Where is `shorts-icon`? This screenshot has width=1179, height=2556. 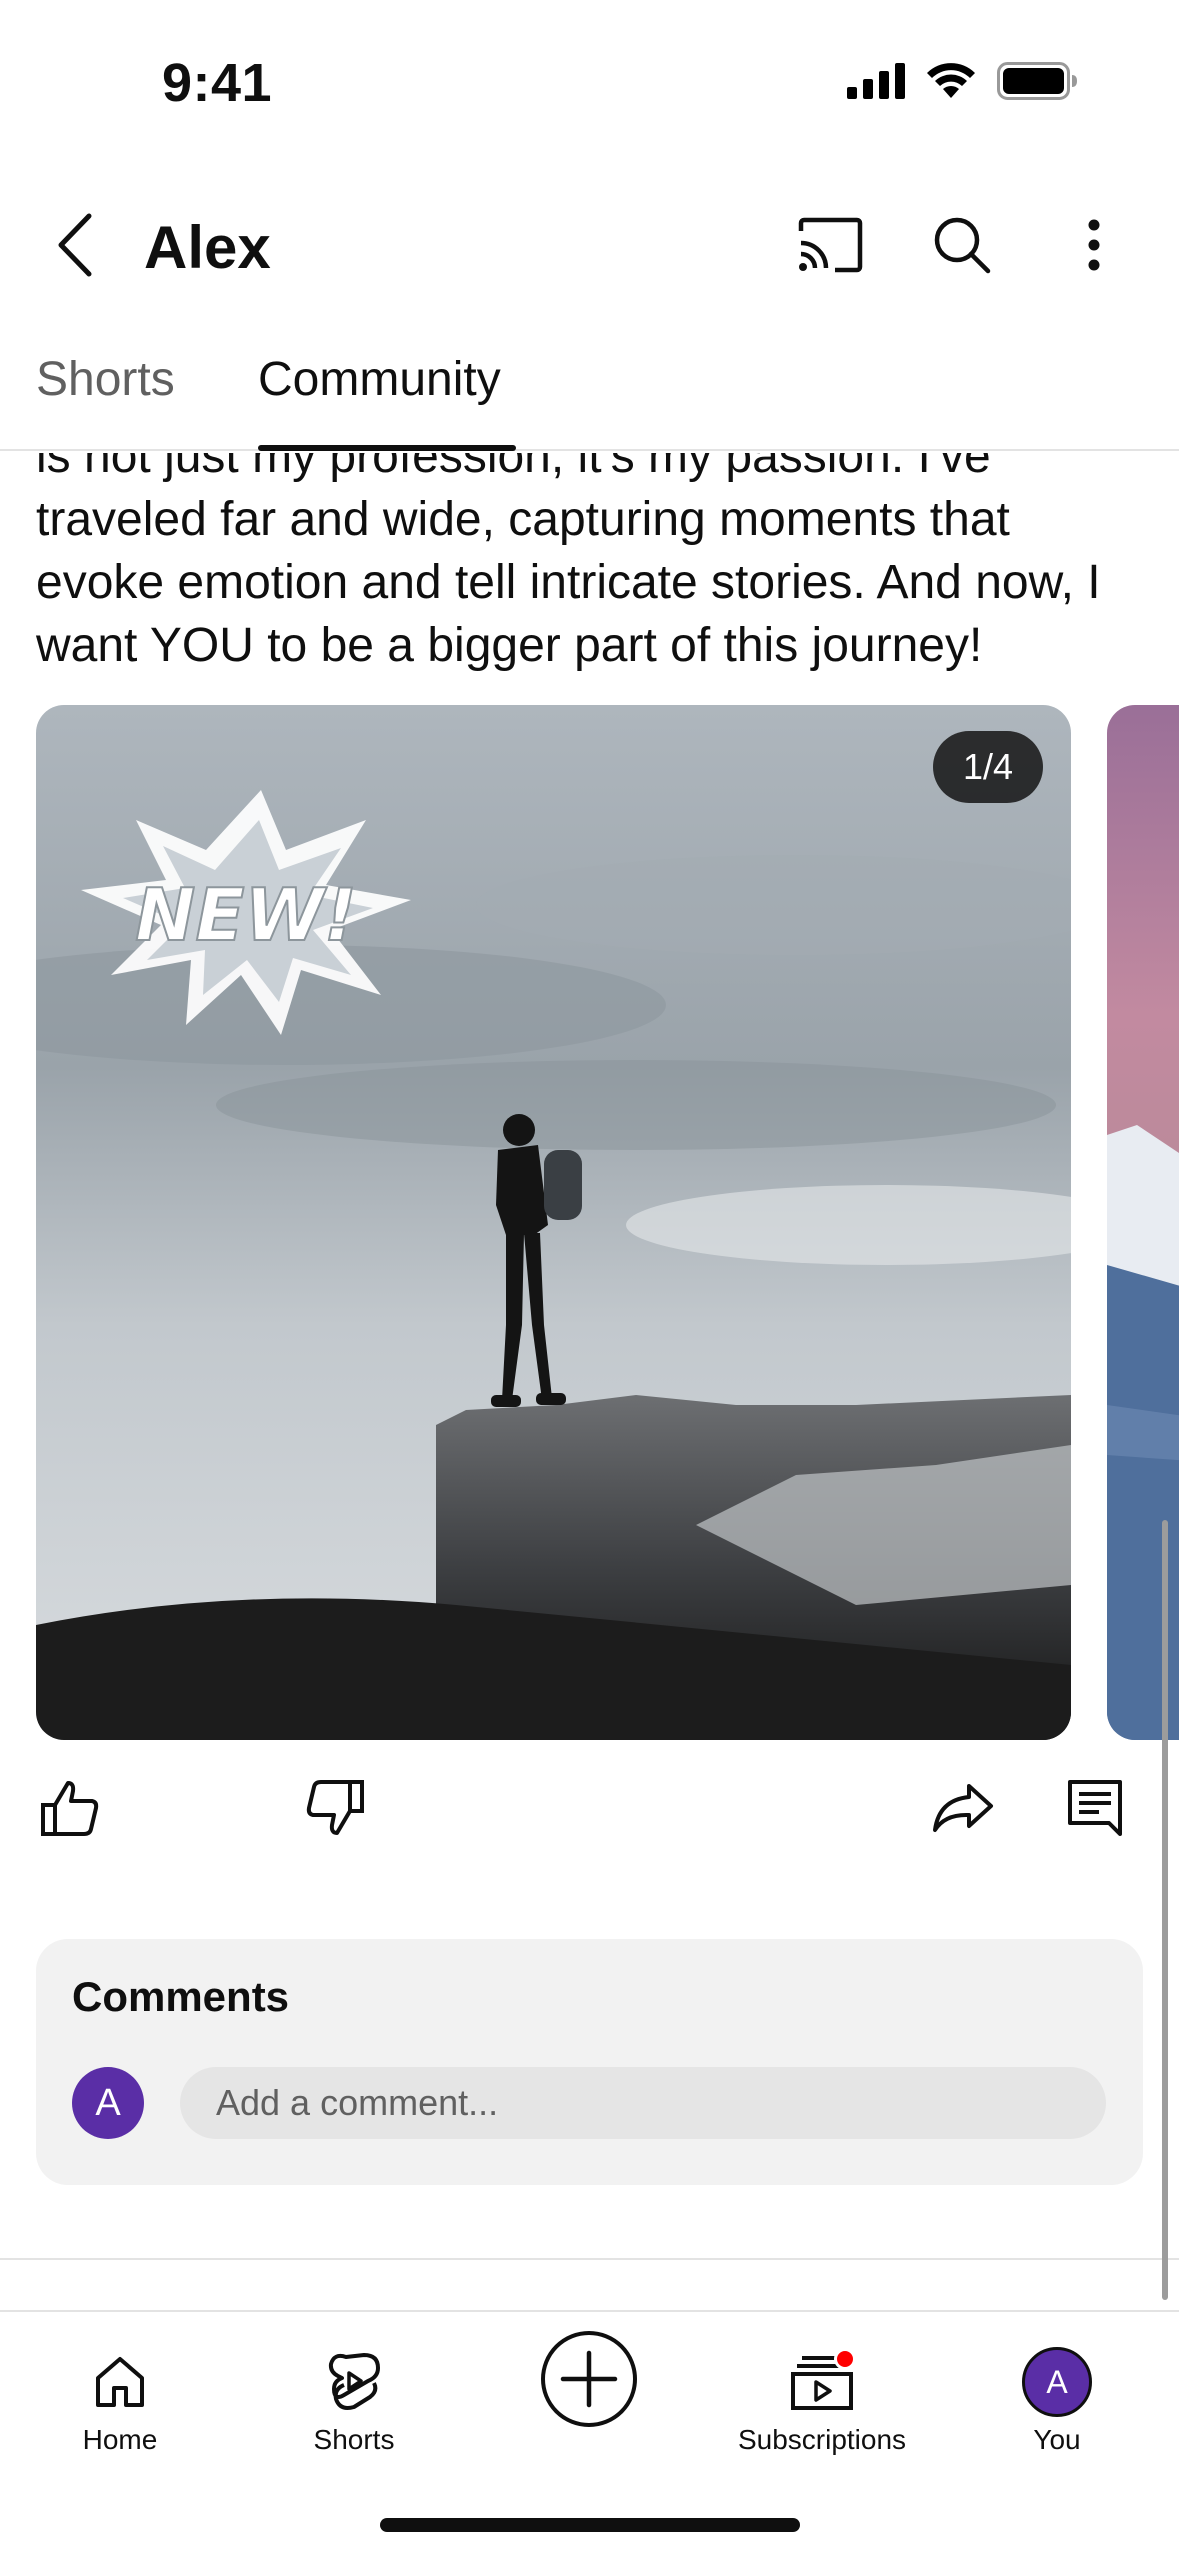 shorts-icon is located at coordinates (354, 2382).